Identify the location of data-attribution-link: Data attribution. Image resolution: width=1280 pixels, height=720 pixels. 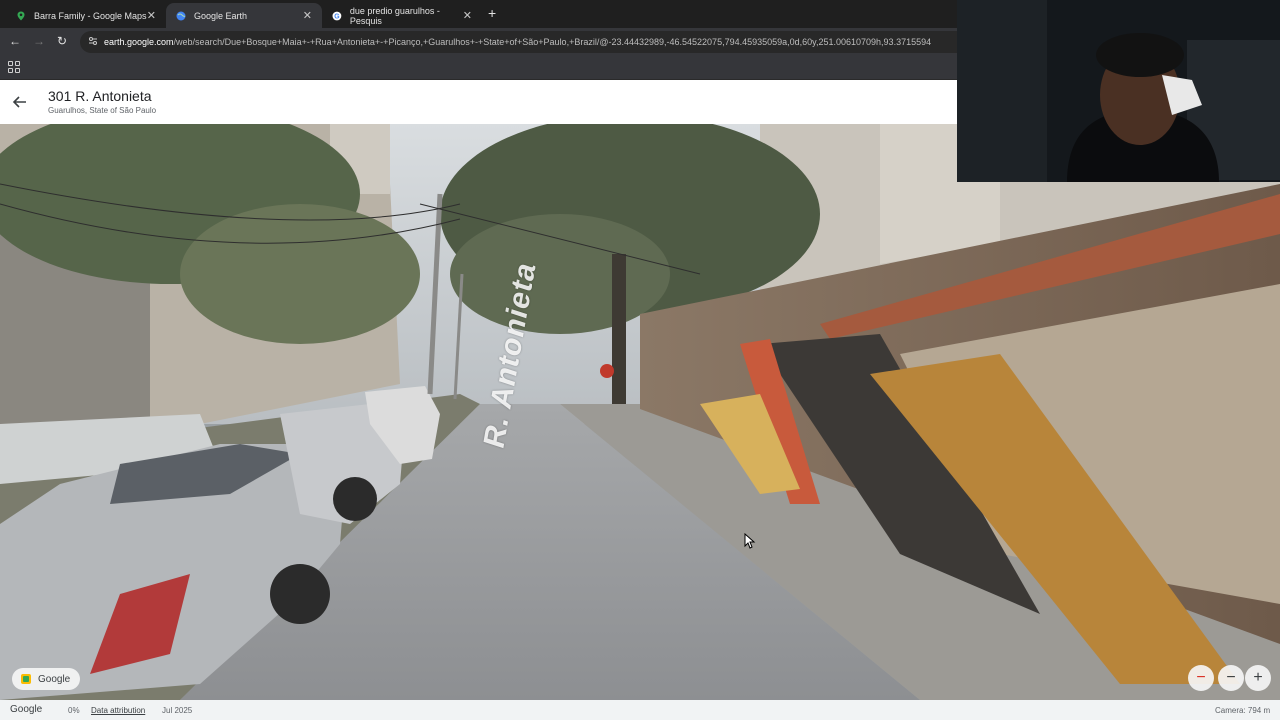
(118, 710).